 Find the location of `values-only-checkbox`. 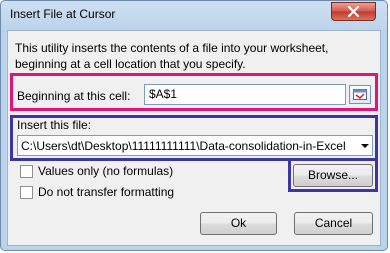

values-only-checkbox is located at coordinates (26, 171).